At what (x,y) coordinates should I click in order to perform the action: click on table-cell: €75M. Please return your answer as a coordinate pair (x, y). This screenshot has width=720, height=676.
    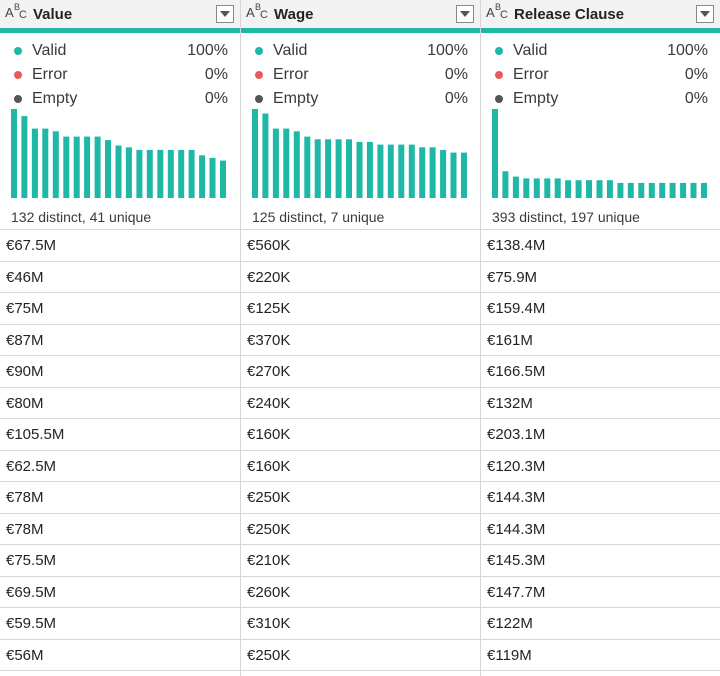
    Looking at the image, I should click on (120, 309).